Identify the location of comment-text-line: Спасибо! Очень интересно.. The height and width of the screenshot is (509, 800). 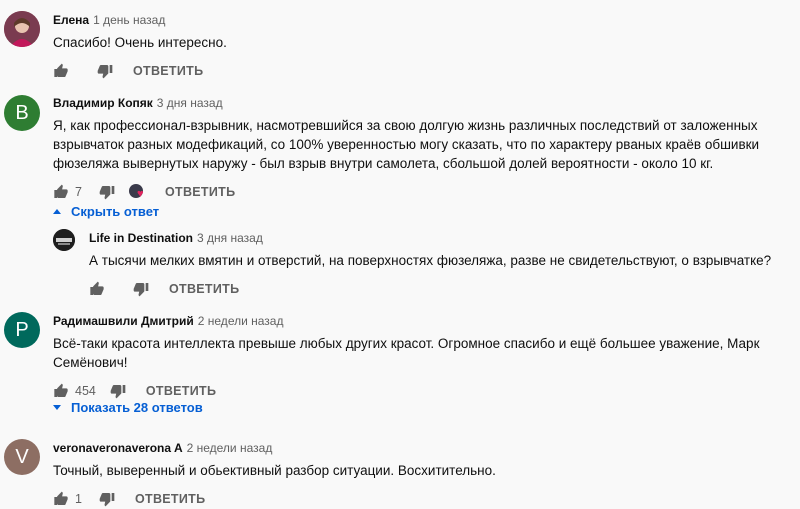
(140, 42).